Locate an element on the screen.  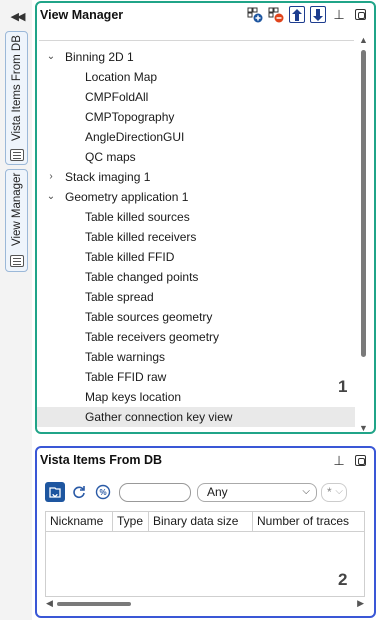
panel-title: Vista Items From DB is located at coordinates (101, 460).